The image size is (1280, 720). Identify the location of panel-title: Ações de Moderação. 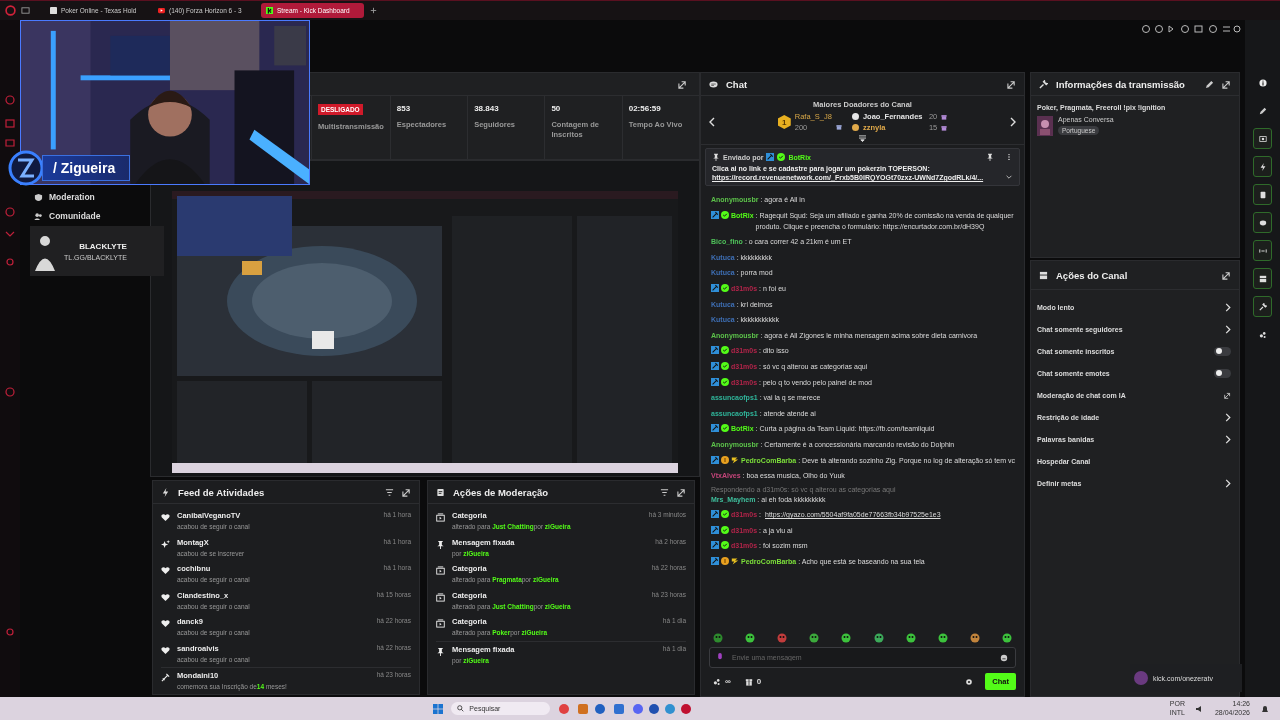
(501, 492).